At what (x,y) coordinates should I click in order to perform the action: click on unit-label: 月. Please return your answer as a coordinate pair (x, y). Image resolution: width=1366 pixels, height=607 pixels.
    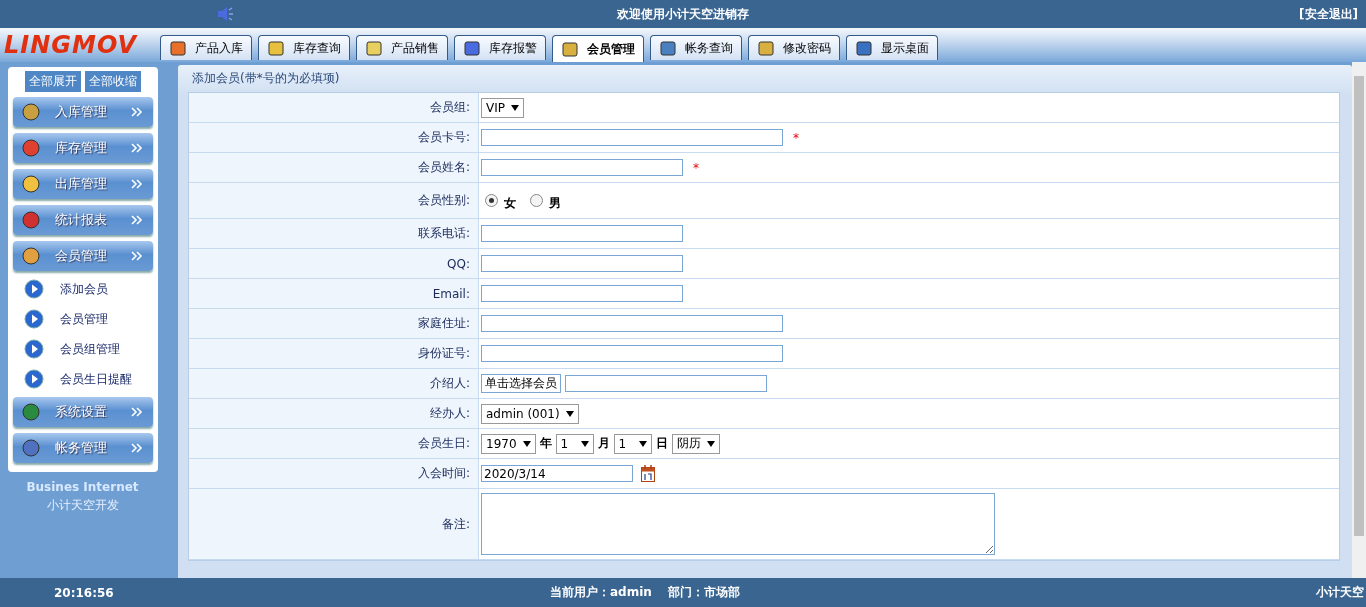
    Looking at the image, I should click on (603, 443).